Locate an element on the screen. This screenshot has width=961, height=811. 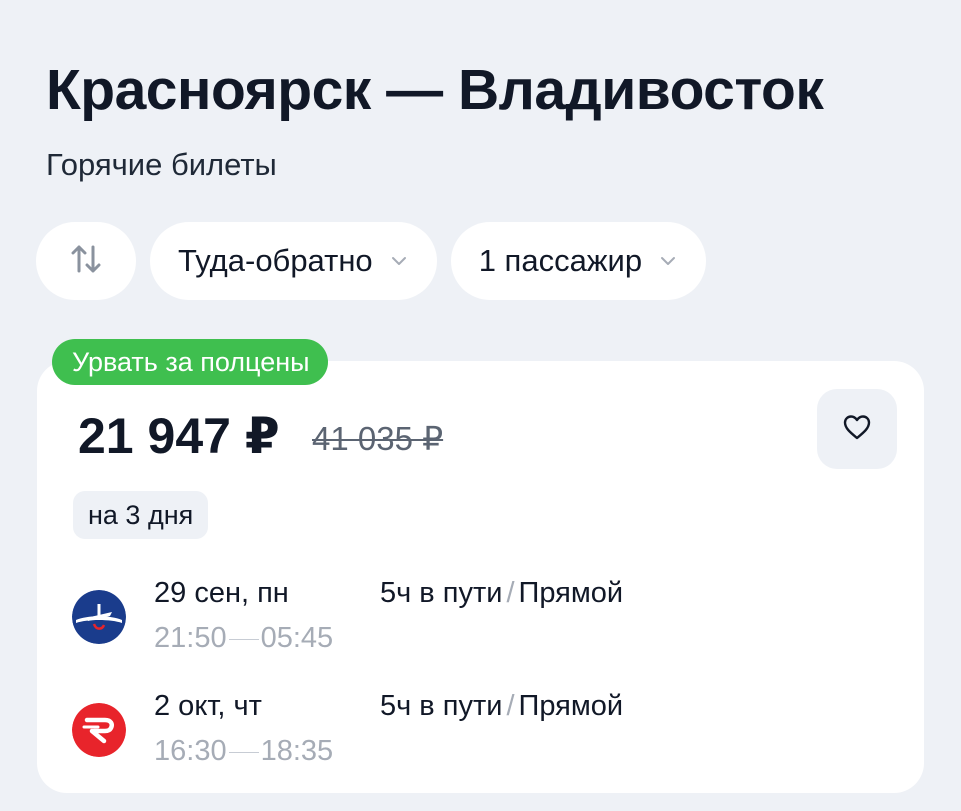
favorite-button is located at coordinates (857, 429).